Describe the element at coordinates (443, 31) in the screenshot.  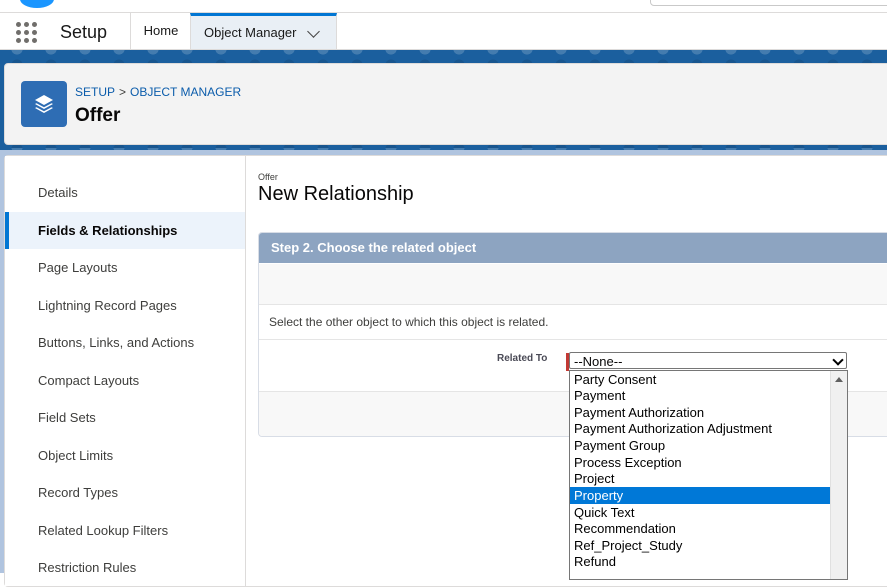
I see `app-nav-bar: Setup Home Object Manager` at that location.